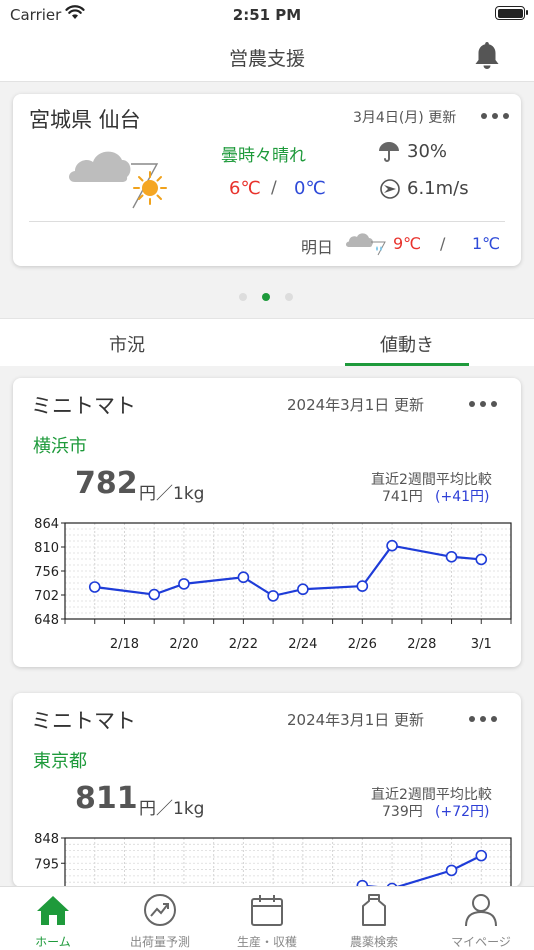  What do you see at coordinates (46, 572) in the screenshot?
I see `y-tick-label: 756` at bounding box center [46, 572].